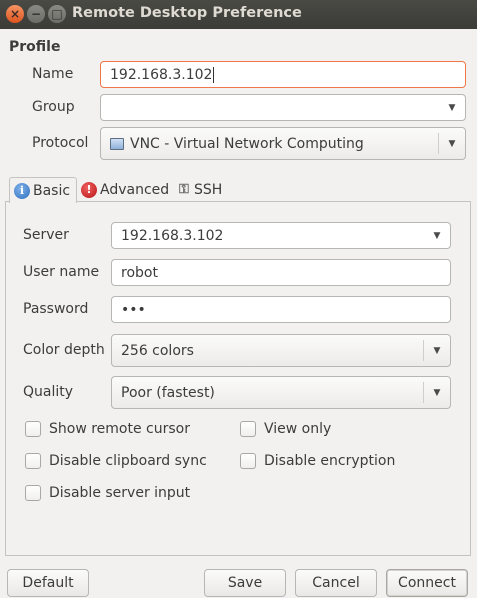 The width and height of the screenshot is (477, 598). I want to click on checkbox-disable-clipboard-sync: Disable clipboard sync, so click(116, 461).